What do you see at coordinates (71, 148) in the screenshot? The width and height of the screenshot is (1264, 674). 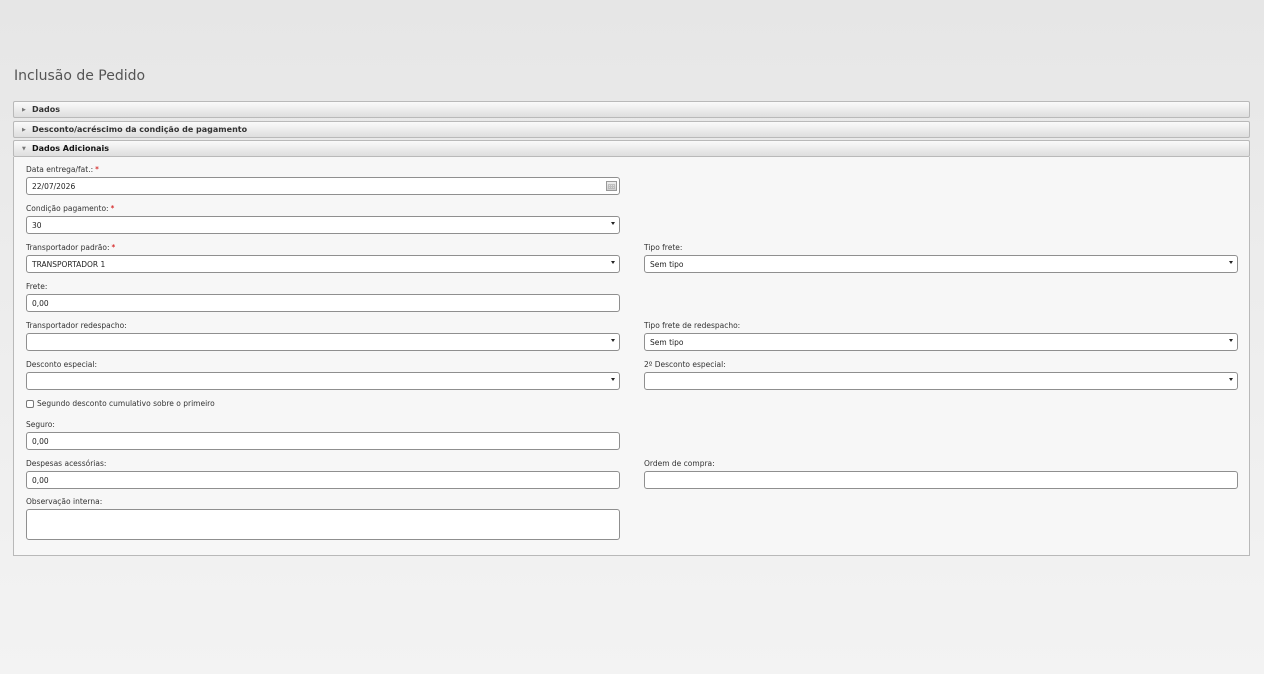 I see `accordion-label: Dados Adicionais` at bounding box center [71, 148].